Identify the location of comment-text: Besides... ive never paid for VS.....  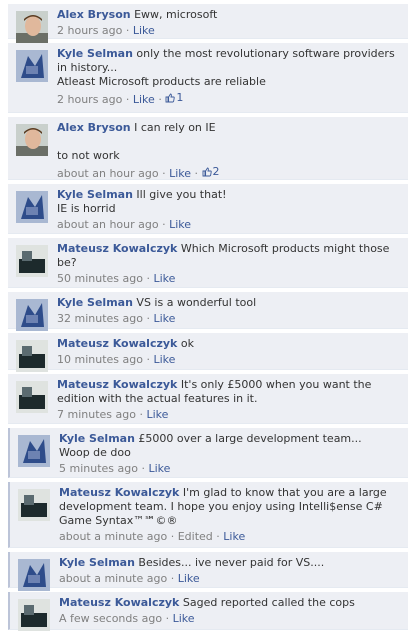
(231, 562).